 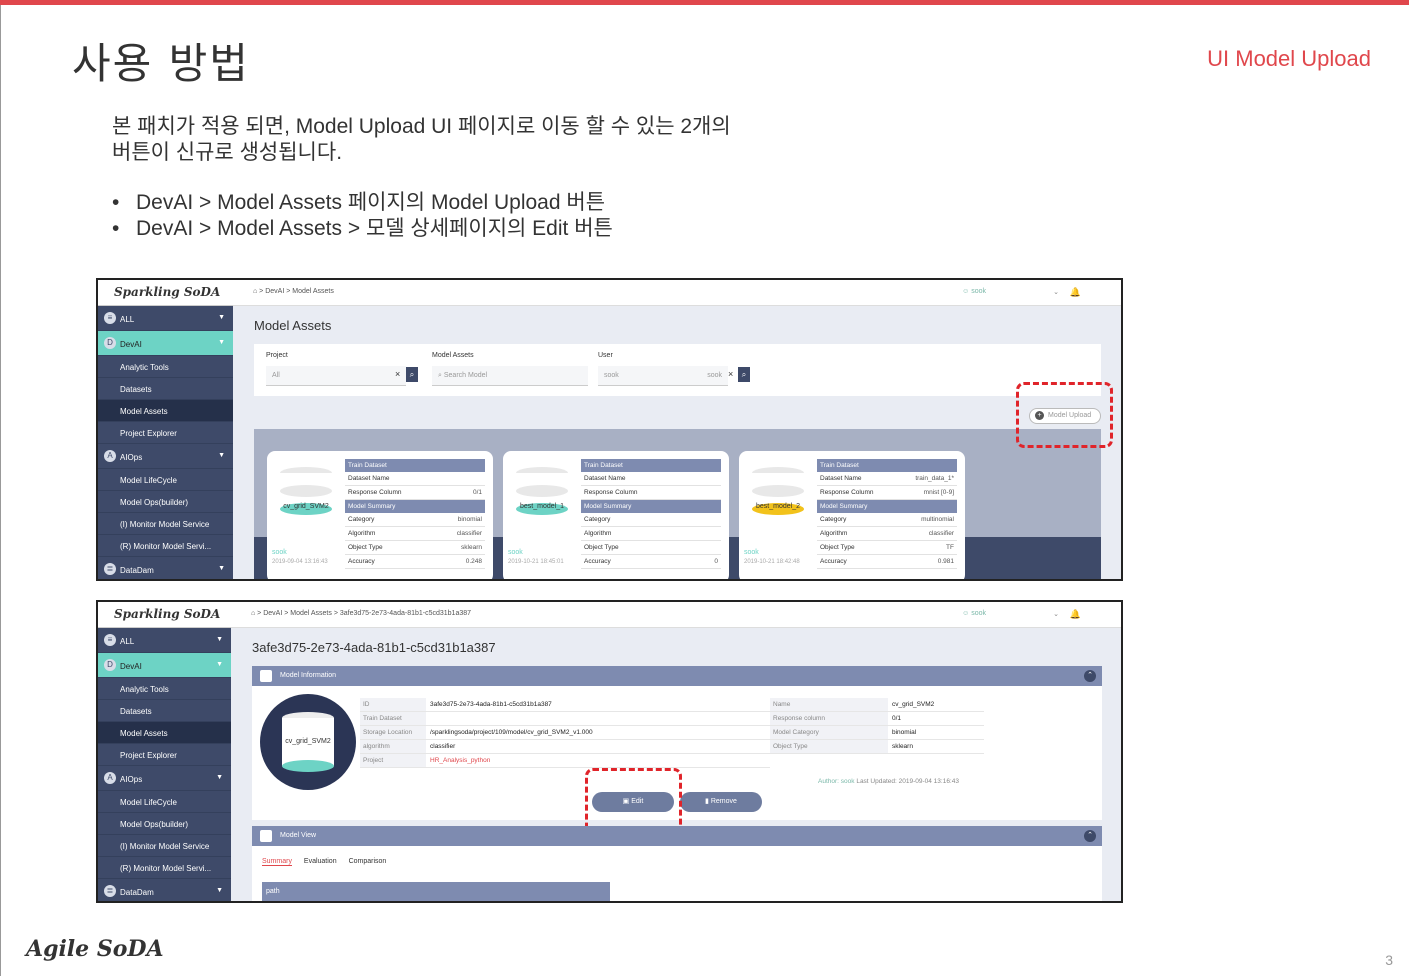 What do you see at coordinates (565, 705) in the screenshot?
I see `info-row: ID 3afe3d75-2e73-4ada-81b1-c5cd31b1a387` at bounding box center [565, 705].